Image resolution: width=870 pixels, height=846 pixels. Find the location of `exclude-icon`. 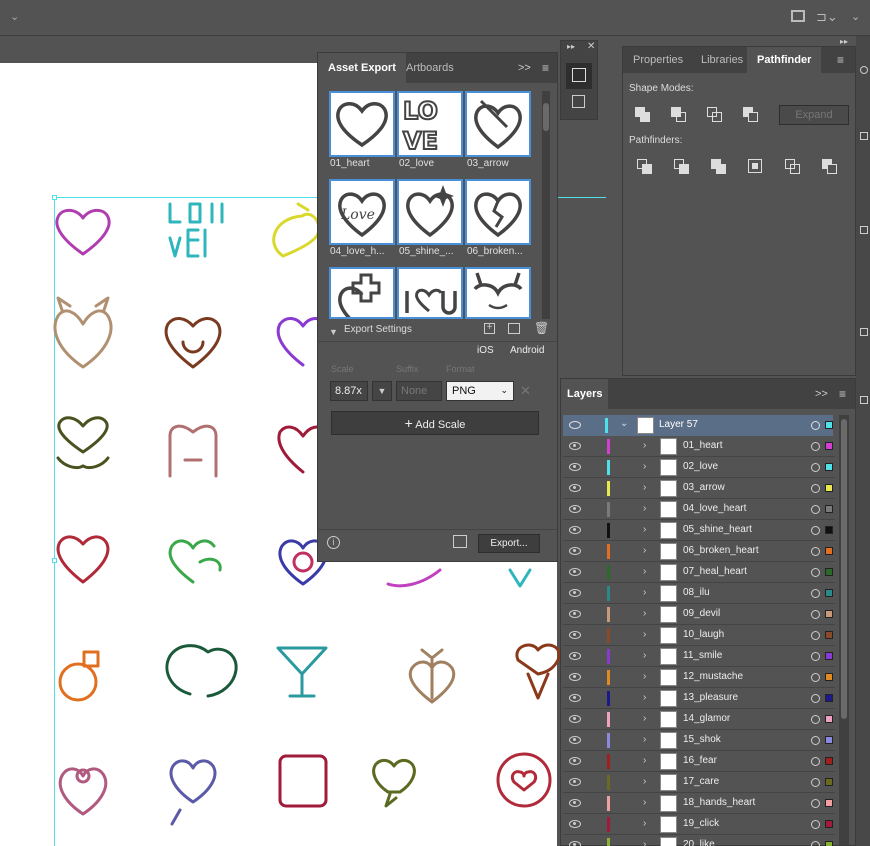

exclude-icon is located at coordinates (751, 115).